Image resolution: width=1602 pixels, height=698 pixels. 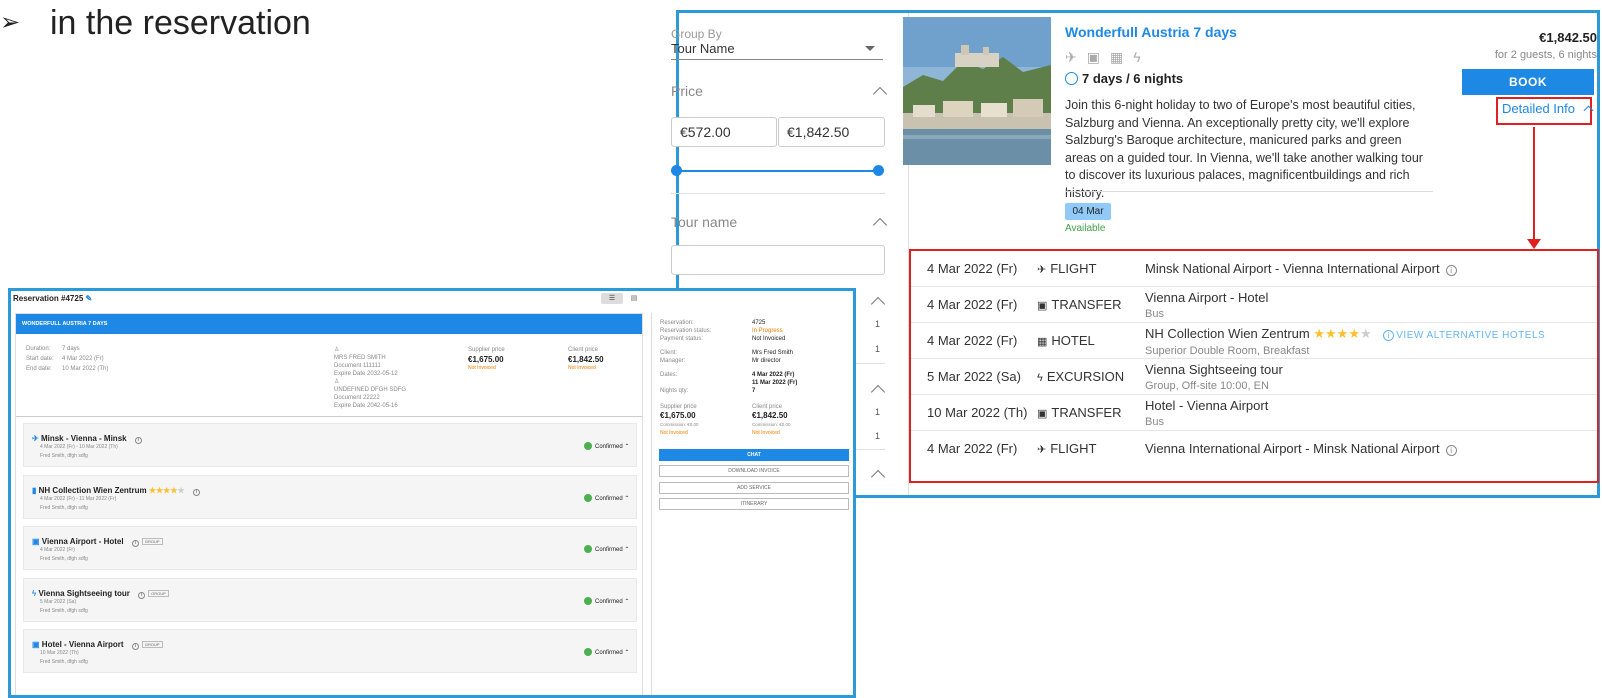 What do you see at coordinates (676, 170) in the screenshot?
I see `price-slider-min-handle` at bounding box center [676, 170].